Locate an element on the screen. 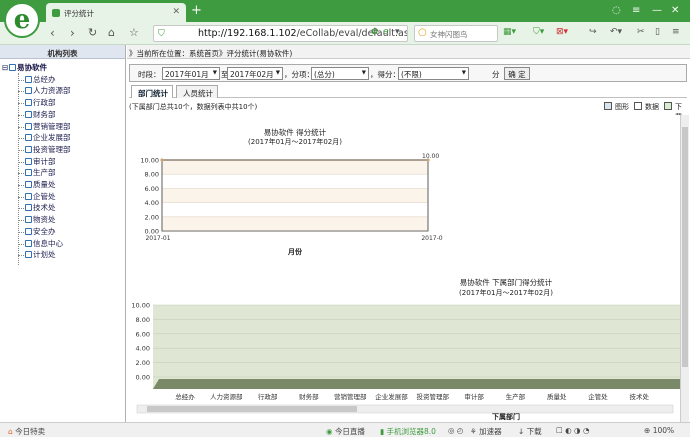  search-engine-icon: ○ is located at coordinates (422, 32).